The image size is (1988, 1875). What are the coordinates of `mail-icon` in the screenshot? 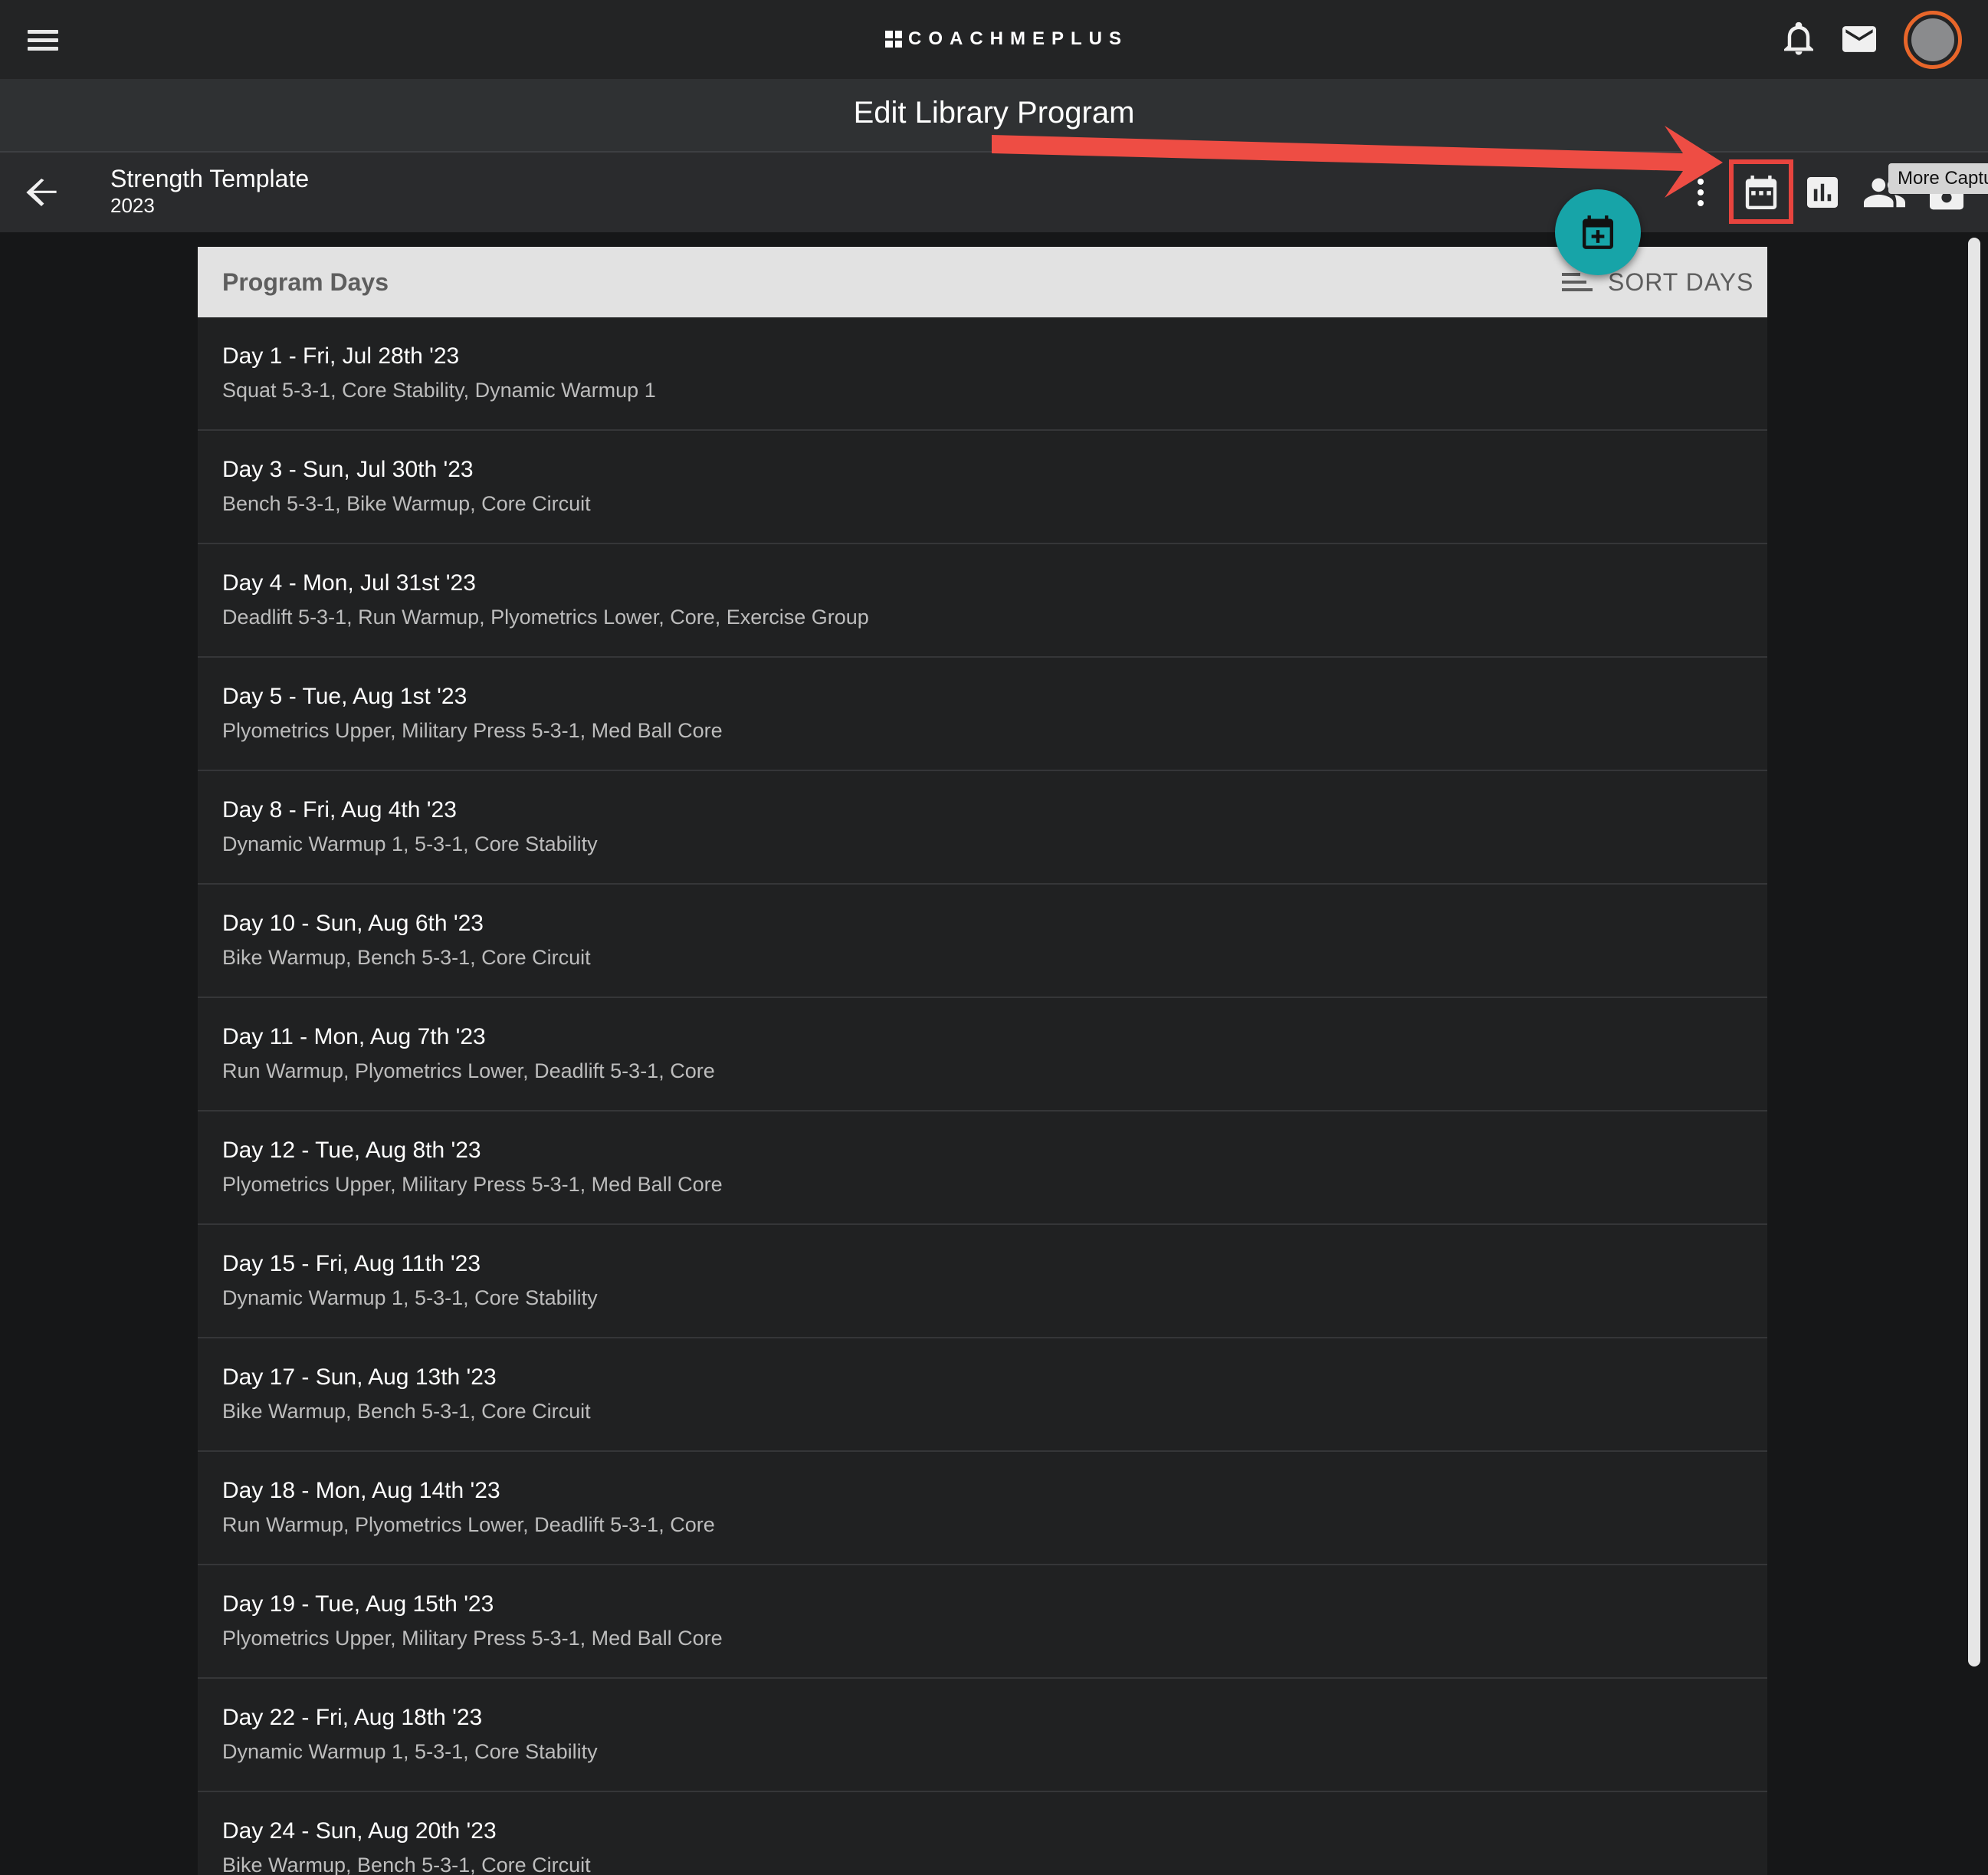 It's located at (1859, 39).